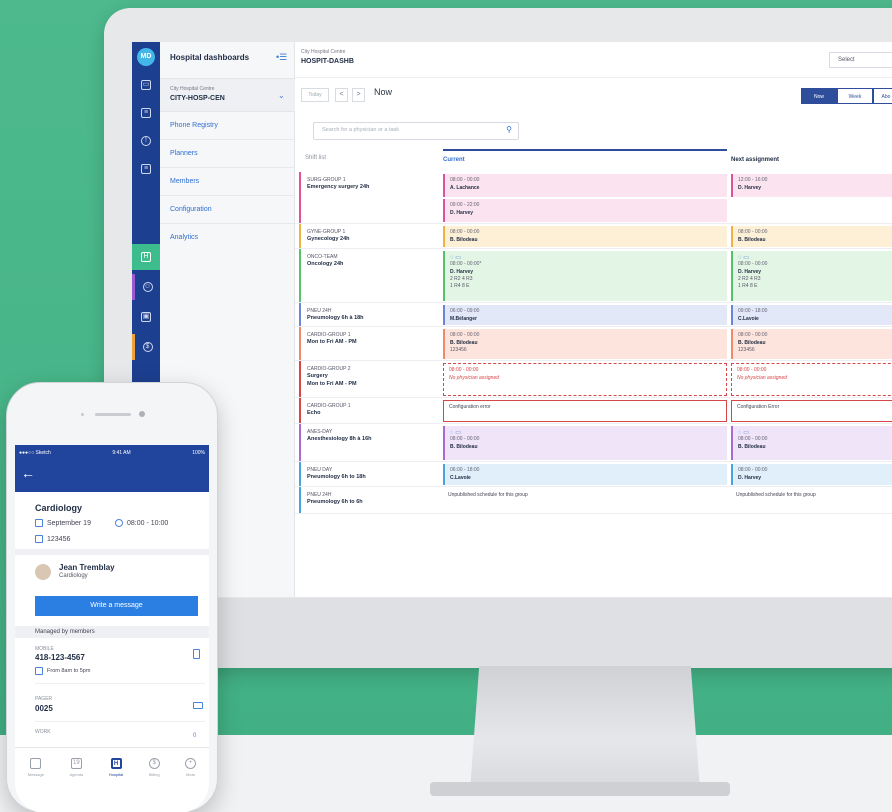  What do you see at coordinates (585, 443) in the screenshot?
I see `current-assignment-cell: ◌ ▭ 08:00 - 00:00 B. Bilodeau` at bounding box center [585, 443].